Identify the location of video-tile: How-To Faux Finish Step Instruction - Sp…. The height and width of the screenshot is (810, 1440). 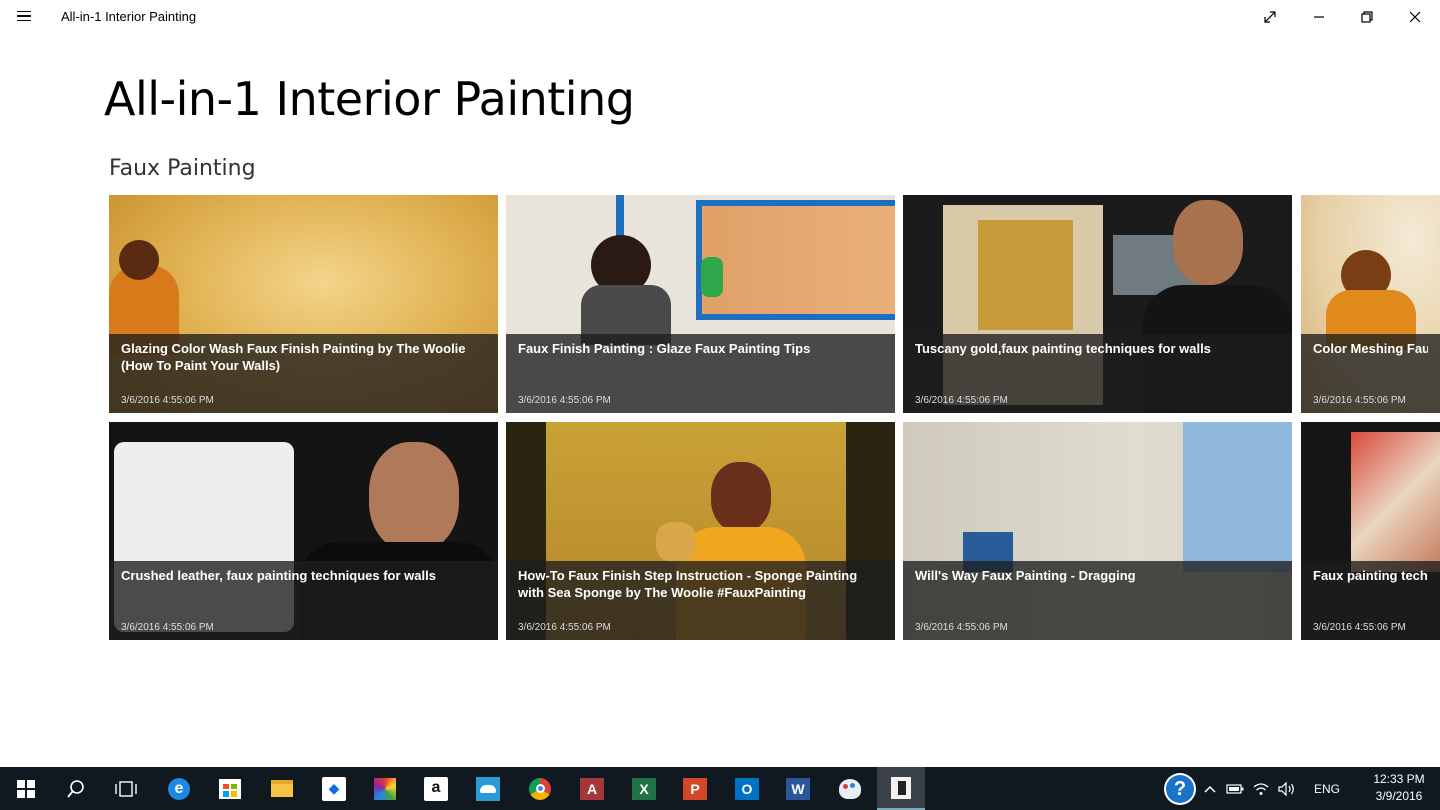
(700, 531).